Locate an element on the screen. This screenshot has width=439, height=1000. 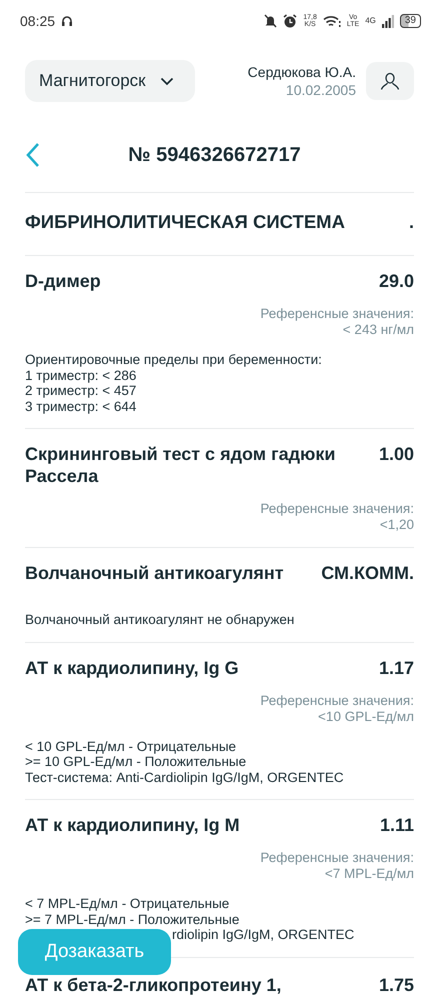
test-result: СМ.КОММ. is located at coordinates (367, 573).